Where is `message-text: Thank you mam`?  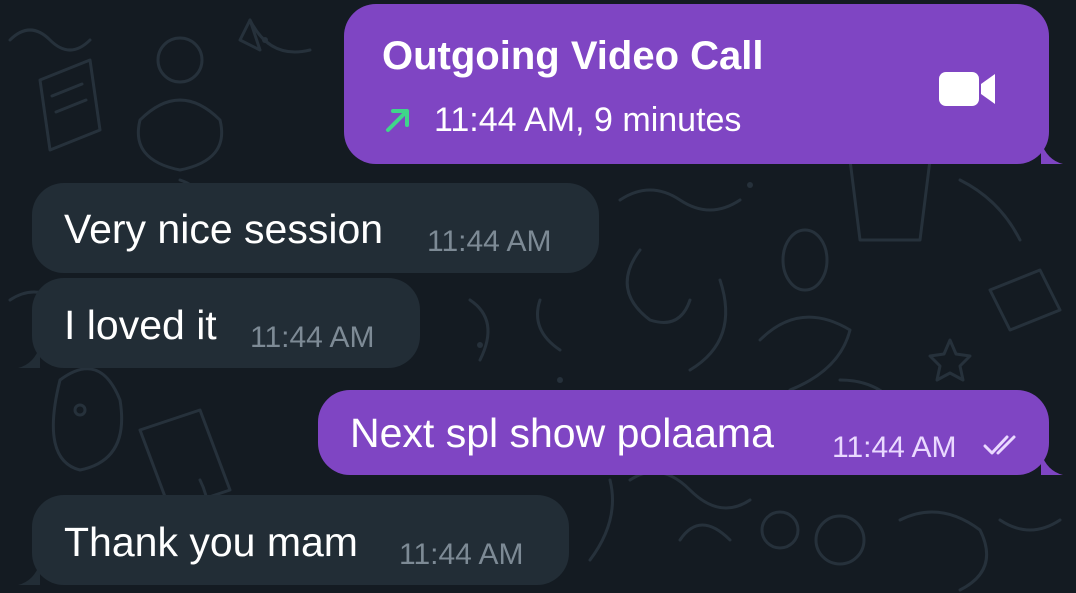
message-text: Thank you mam is located at coordinates (211, 542).